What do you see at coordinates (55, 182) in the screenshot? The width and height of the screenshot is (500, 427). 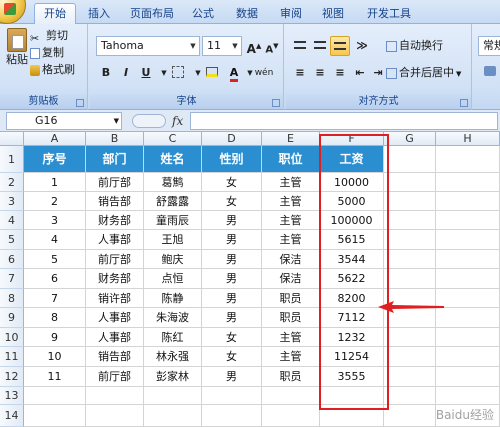 I see `table-cell: 1` at bounding box center [55, 182].